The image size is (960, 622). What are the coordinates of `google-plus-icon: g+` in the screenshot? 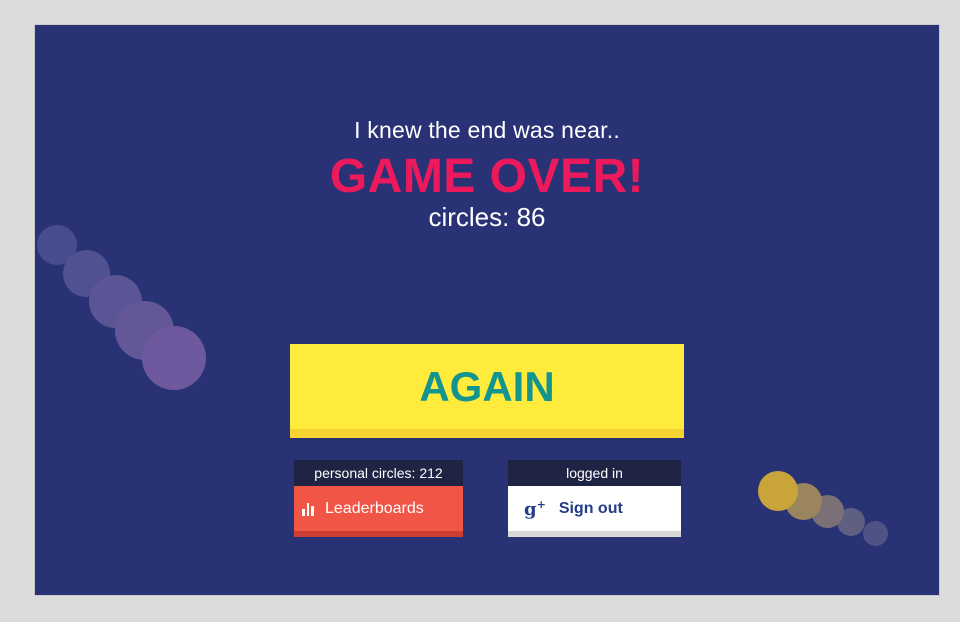 It's located at (535, 508).